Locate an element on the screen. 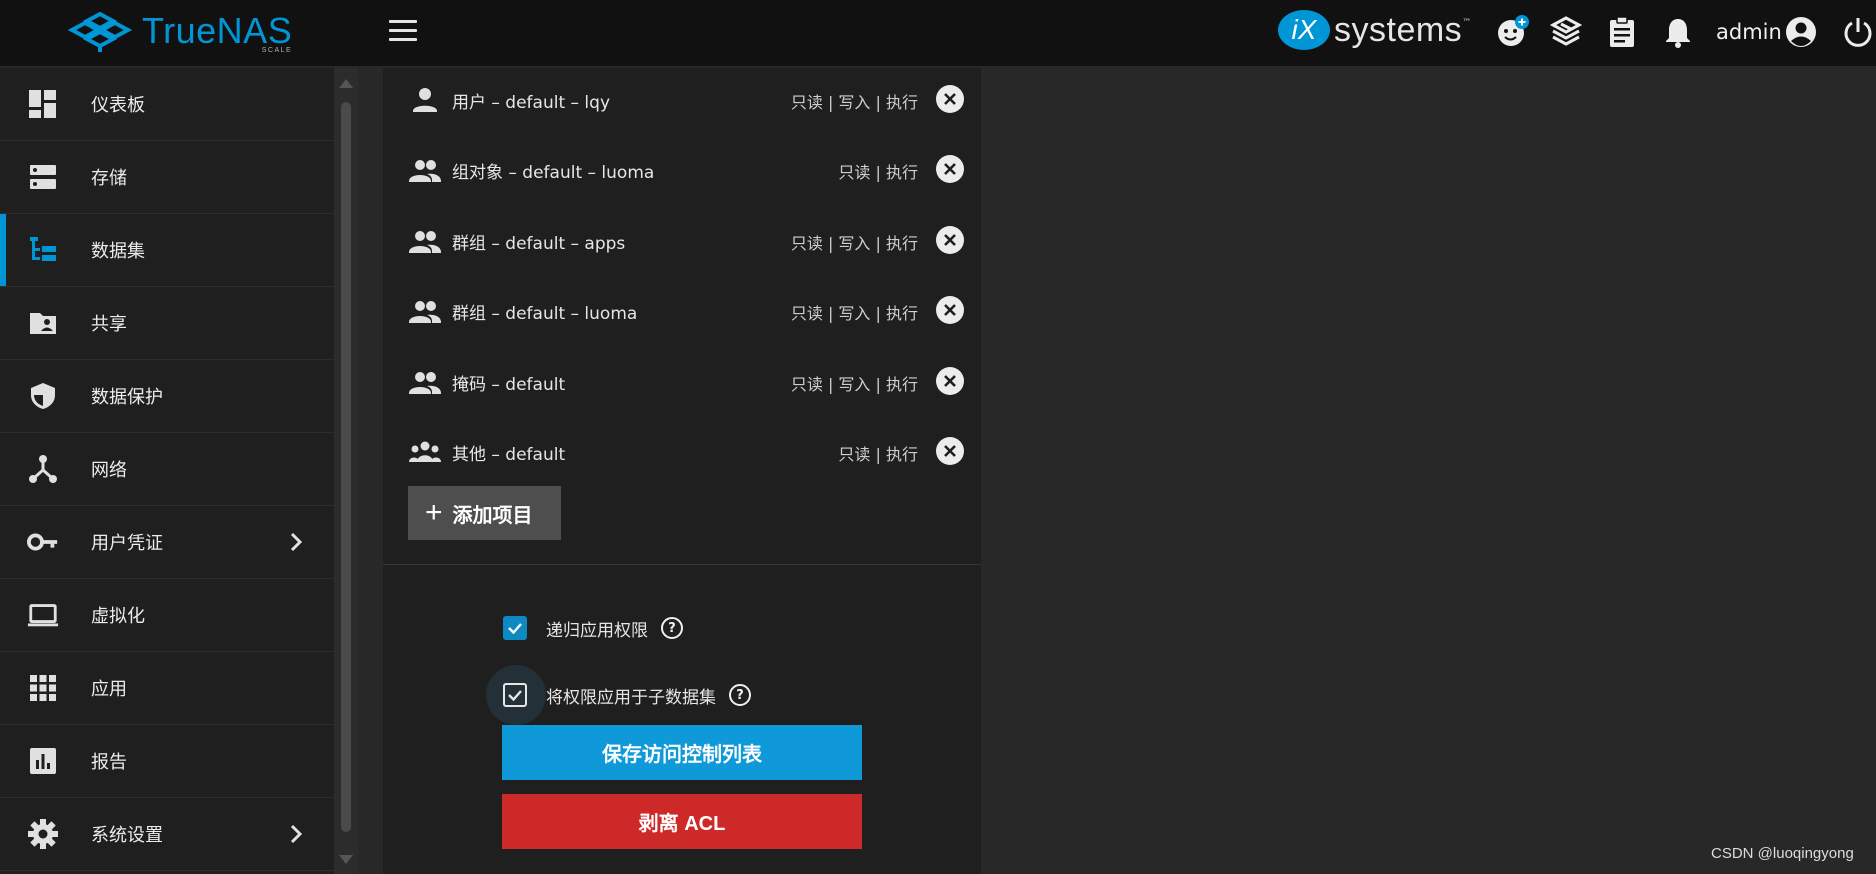 Image resolution: width=1876 pixels, height=874 pixels. acl-entry: 用户 – default – lqy 只读 | 写入 | 执行 is located at coordinates (682, 102).